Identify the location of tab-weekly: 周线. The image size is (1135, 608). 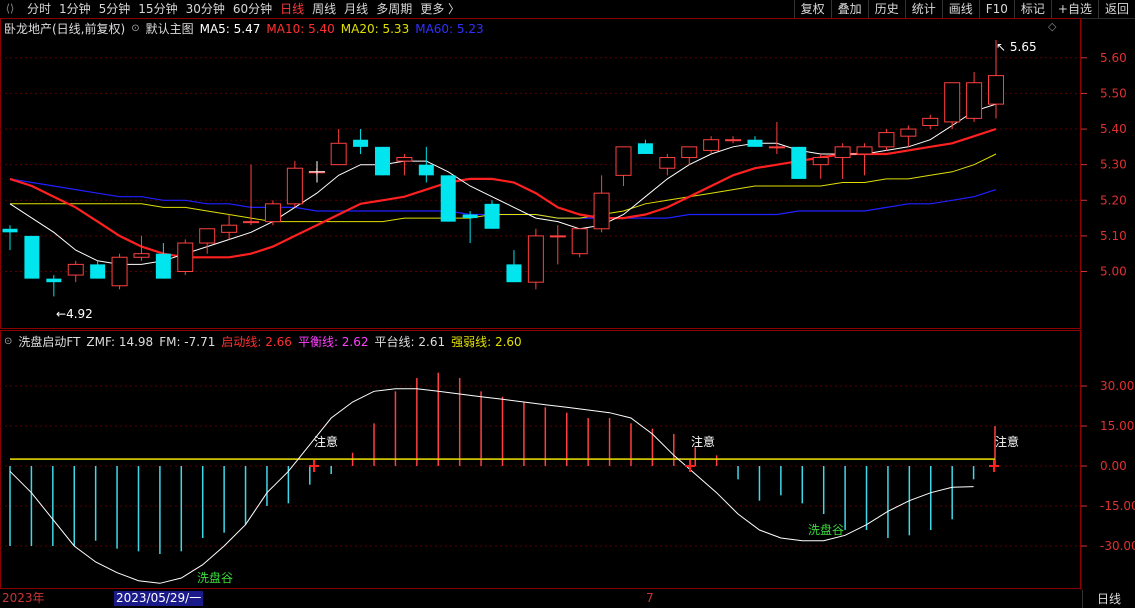
(324, 9).